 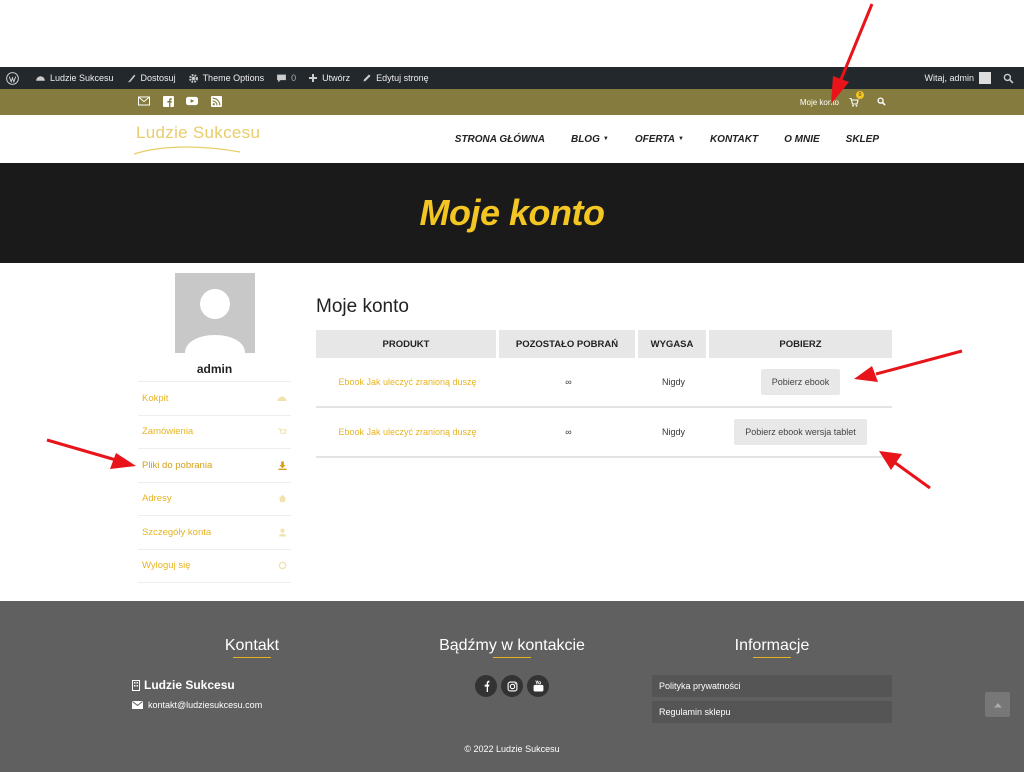 What do you see at coordinates (158, 78) in the screenshot?
I see `admin-customize-label: Dostosuj` at bounding box center [158, 78].